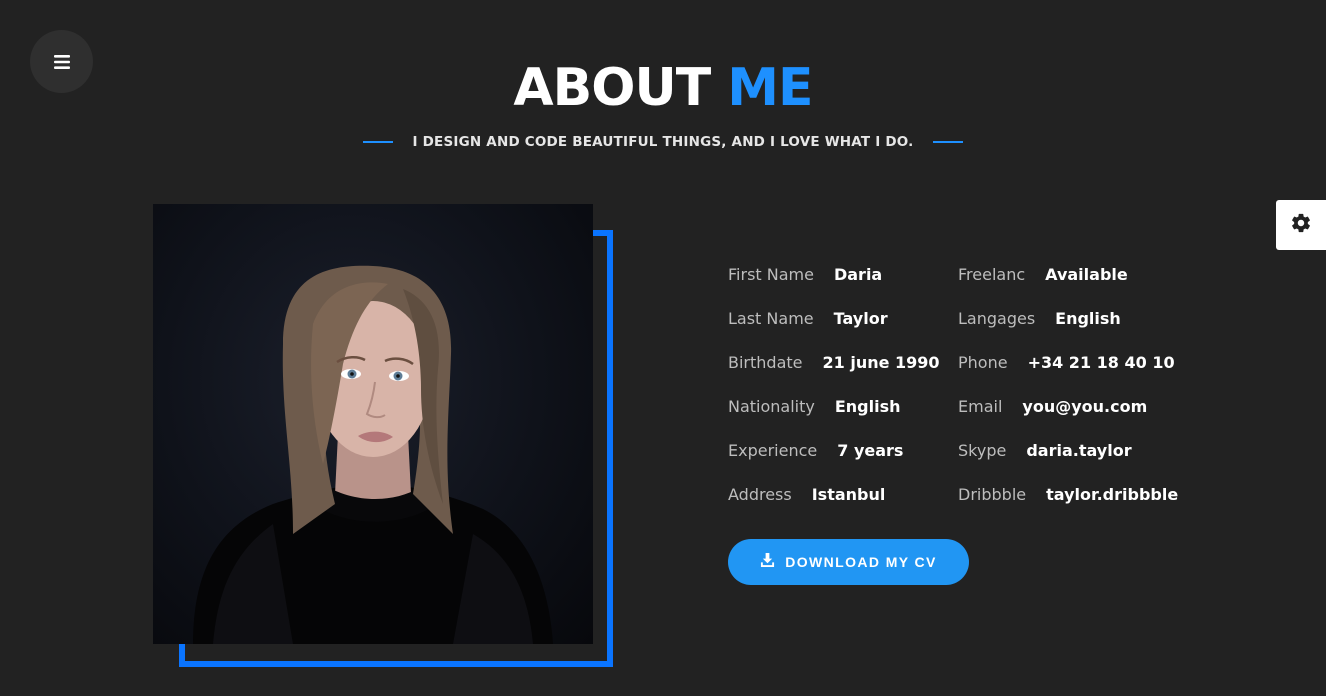  I want to click on gear-icon, so click(1301, 225).